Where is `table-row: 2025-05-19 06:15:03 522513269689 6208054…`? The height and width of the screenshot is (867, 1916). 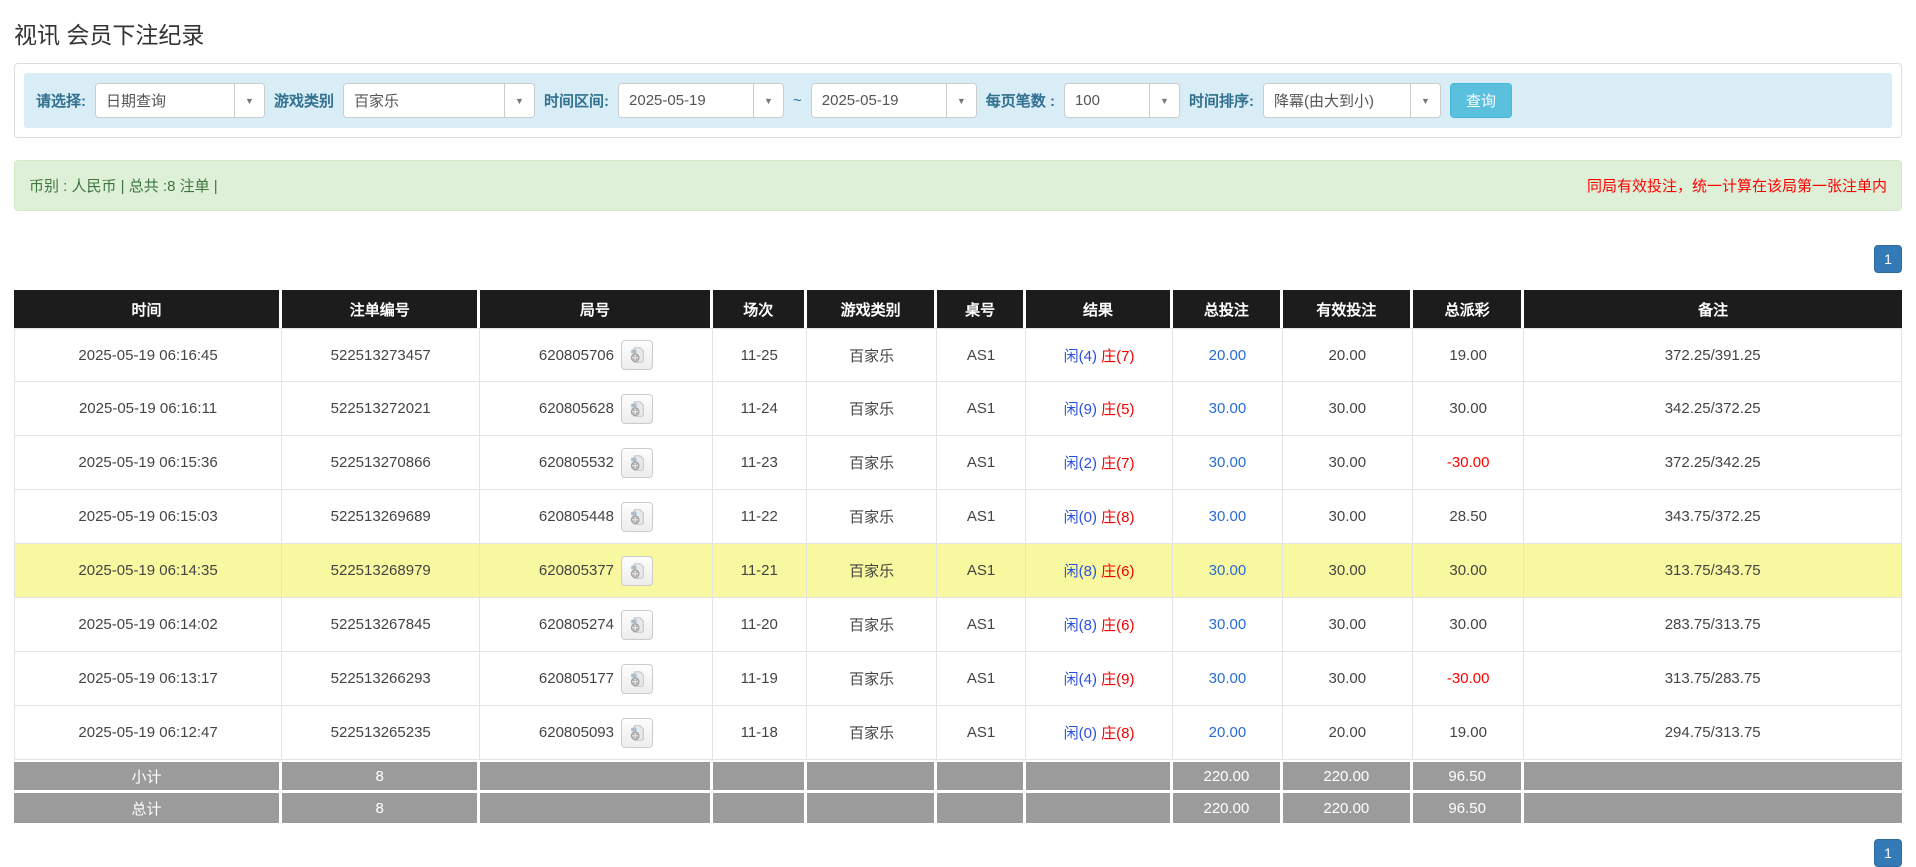 table-row: 2025-05-19 06:15:03 522513269689 6208054… is located at coordinates (958, 517).